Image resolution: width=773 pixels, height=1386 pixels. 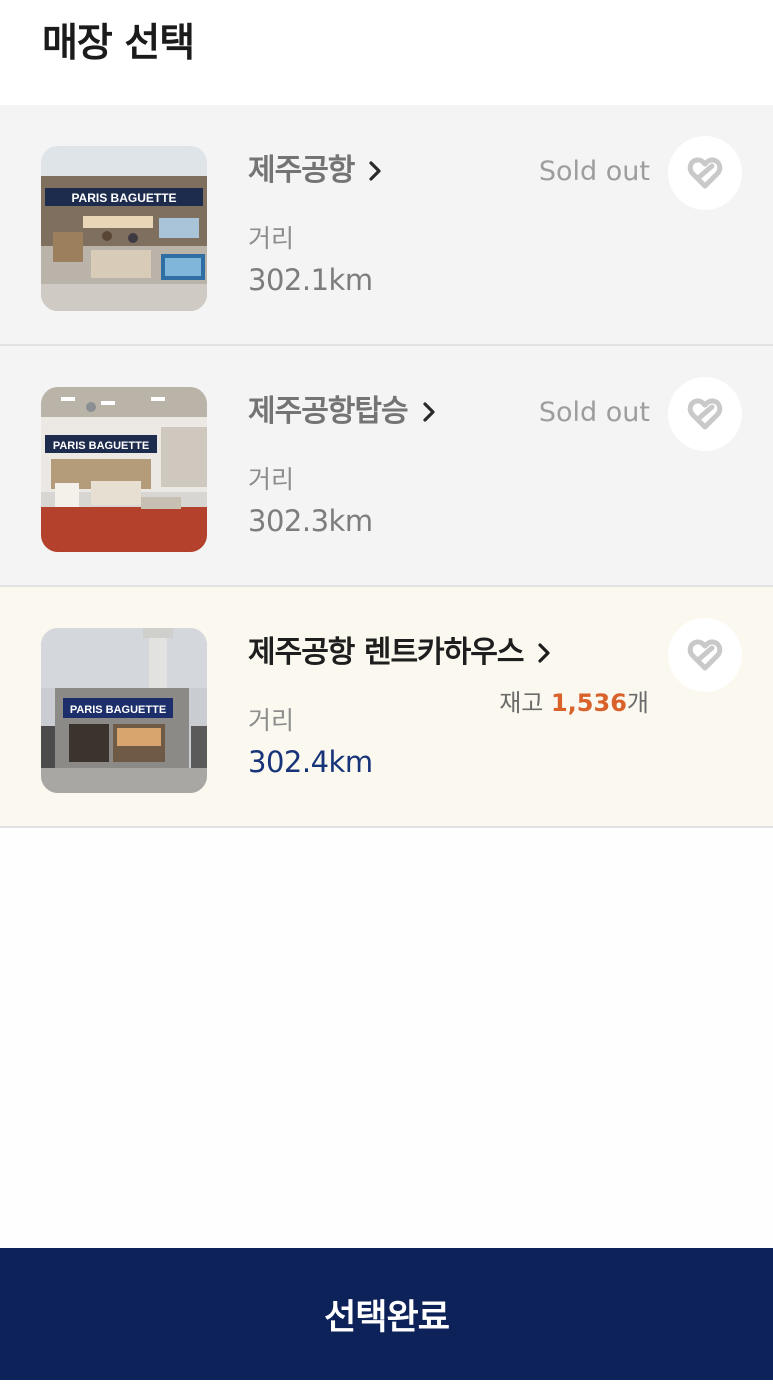 I want to click on stock-suffix: 개, so click(x=637, y=703).